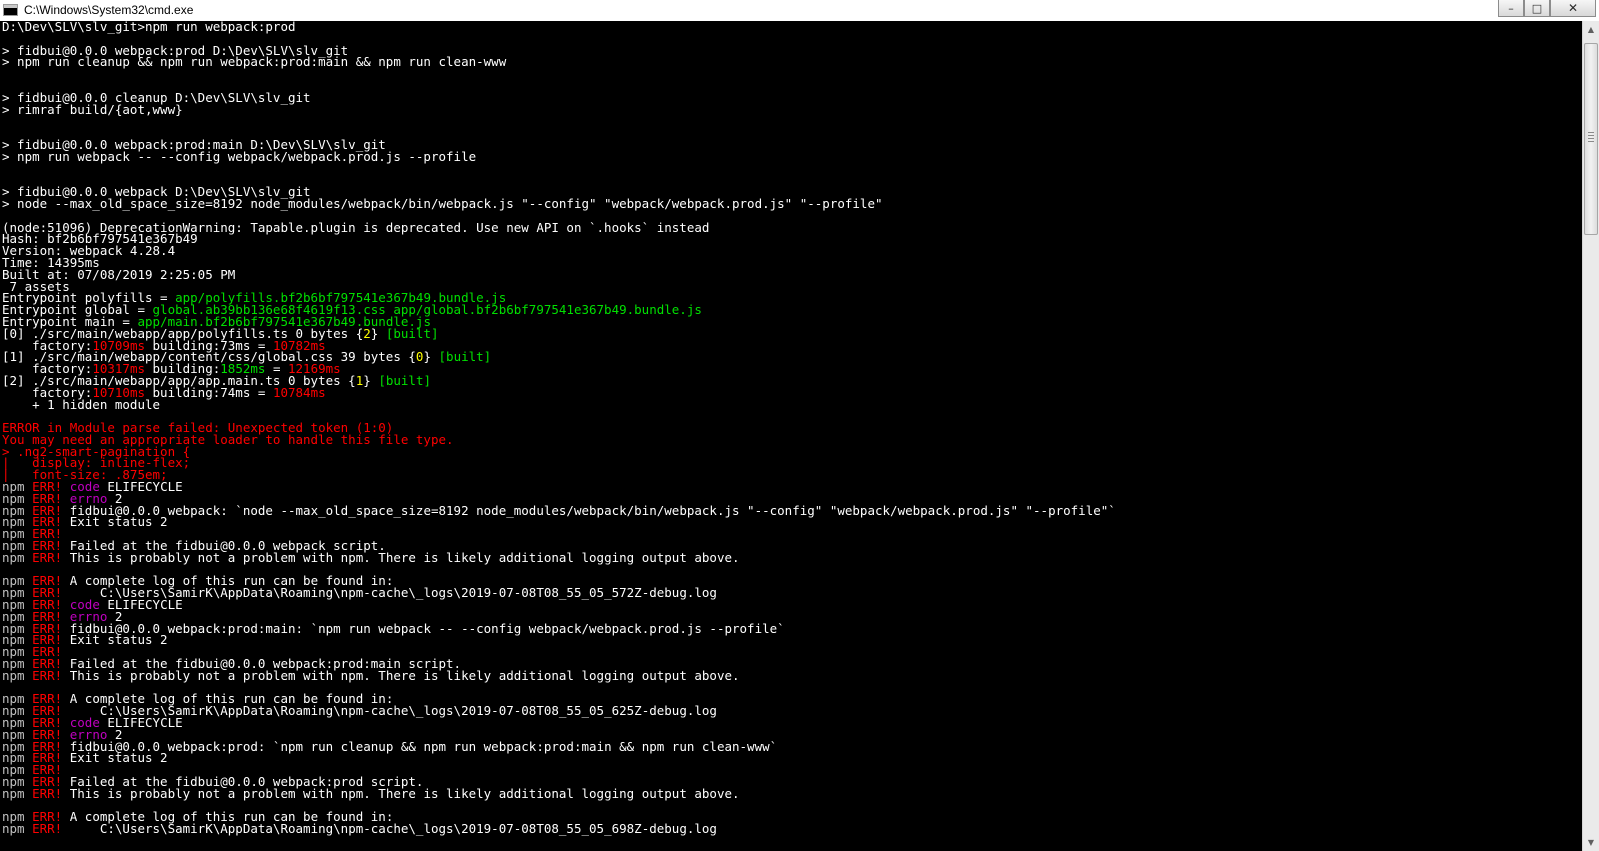  I want to click on console-text-segment: D:\Dev\SLV\slv_git>npm run webpack:prod, so click(149, 27).